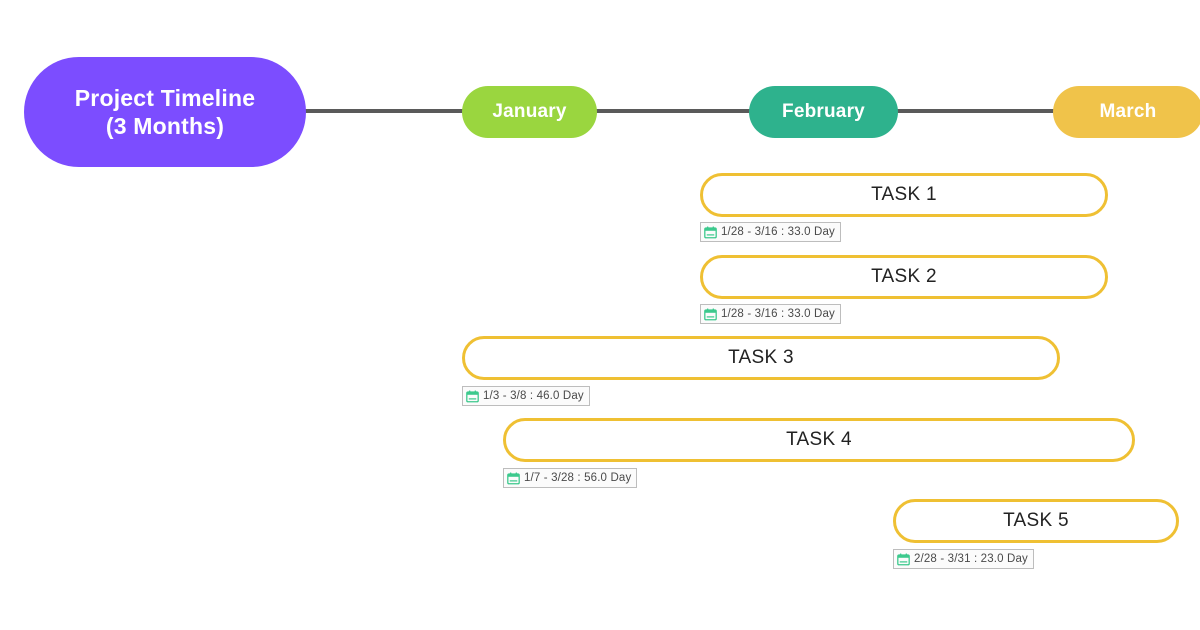 This screenshot has width=1200, height=630. I want to click on month-pill-february: February, so click(823, 112).